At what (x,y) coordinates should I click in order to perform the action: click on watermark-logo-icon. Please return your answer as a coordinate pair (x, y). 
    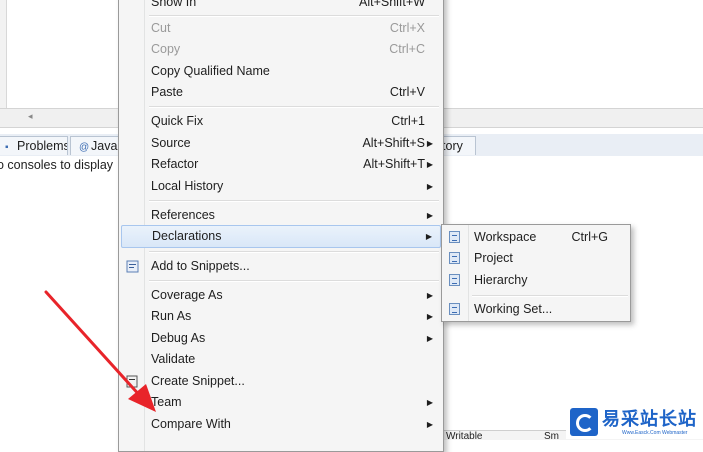
    Looking at the image, I should click on (584, 422).